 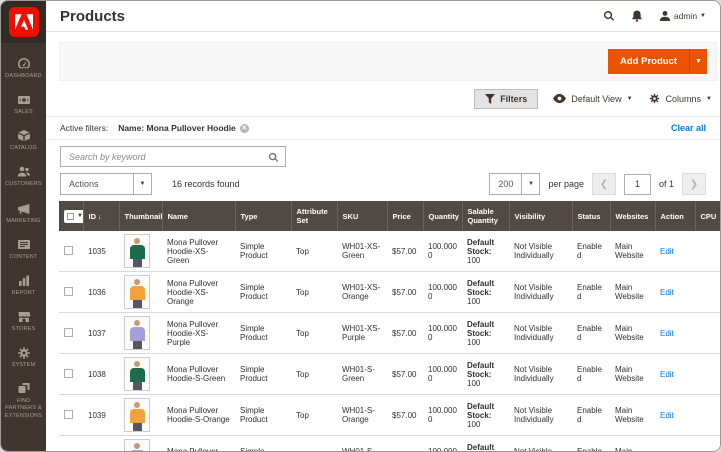 I want to click on sidebar-item-system: SYSTEM, so click(x=23, y=357).